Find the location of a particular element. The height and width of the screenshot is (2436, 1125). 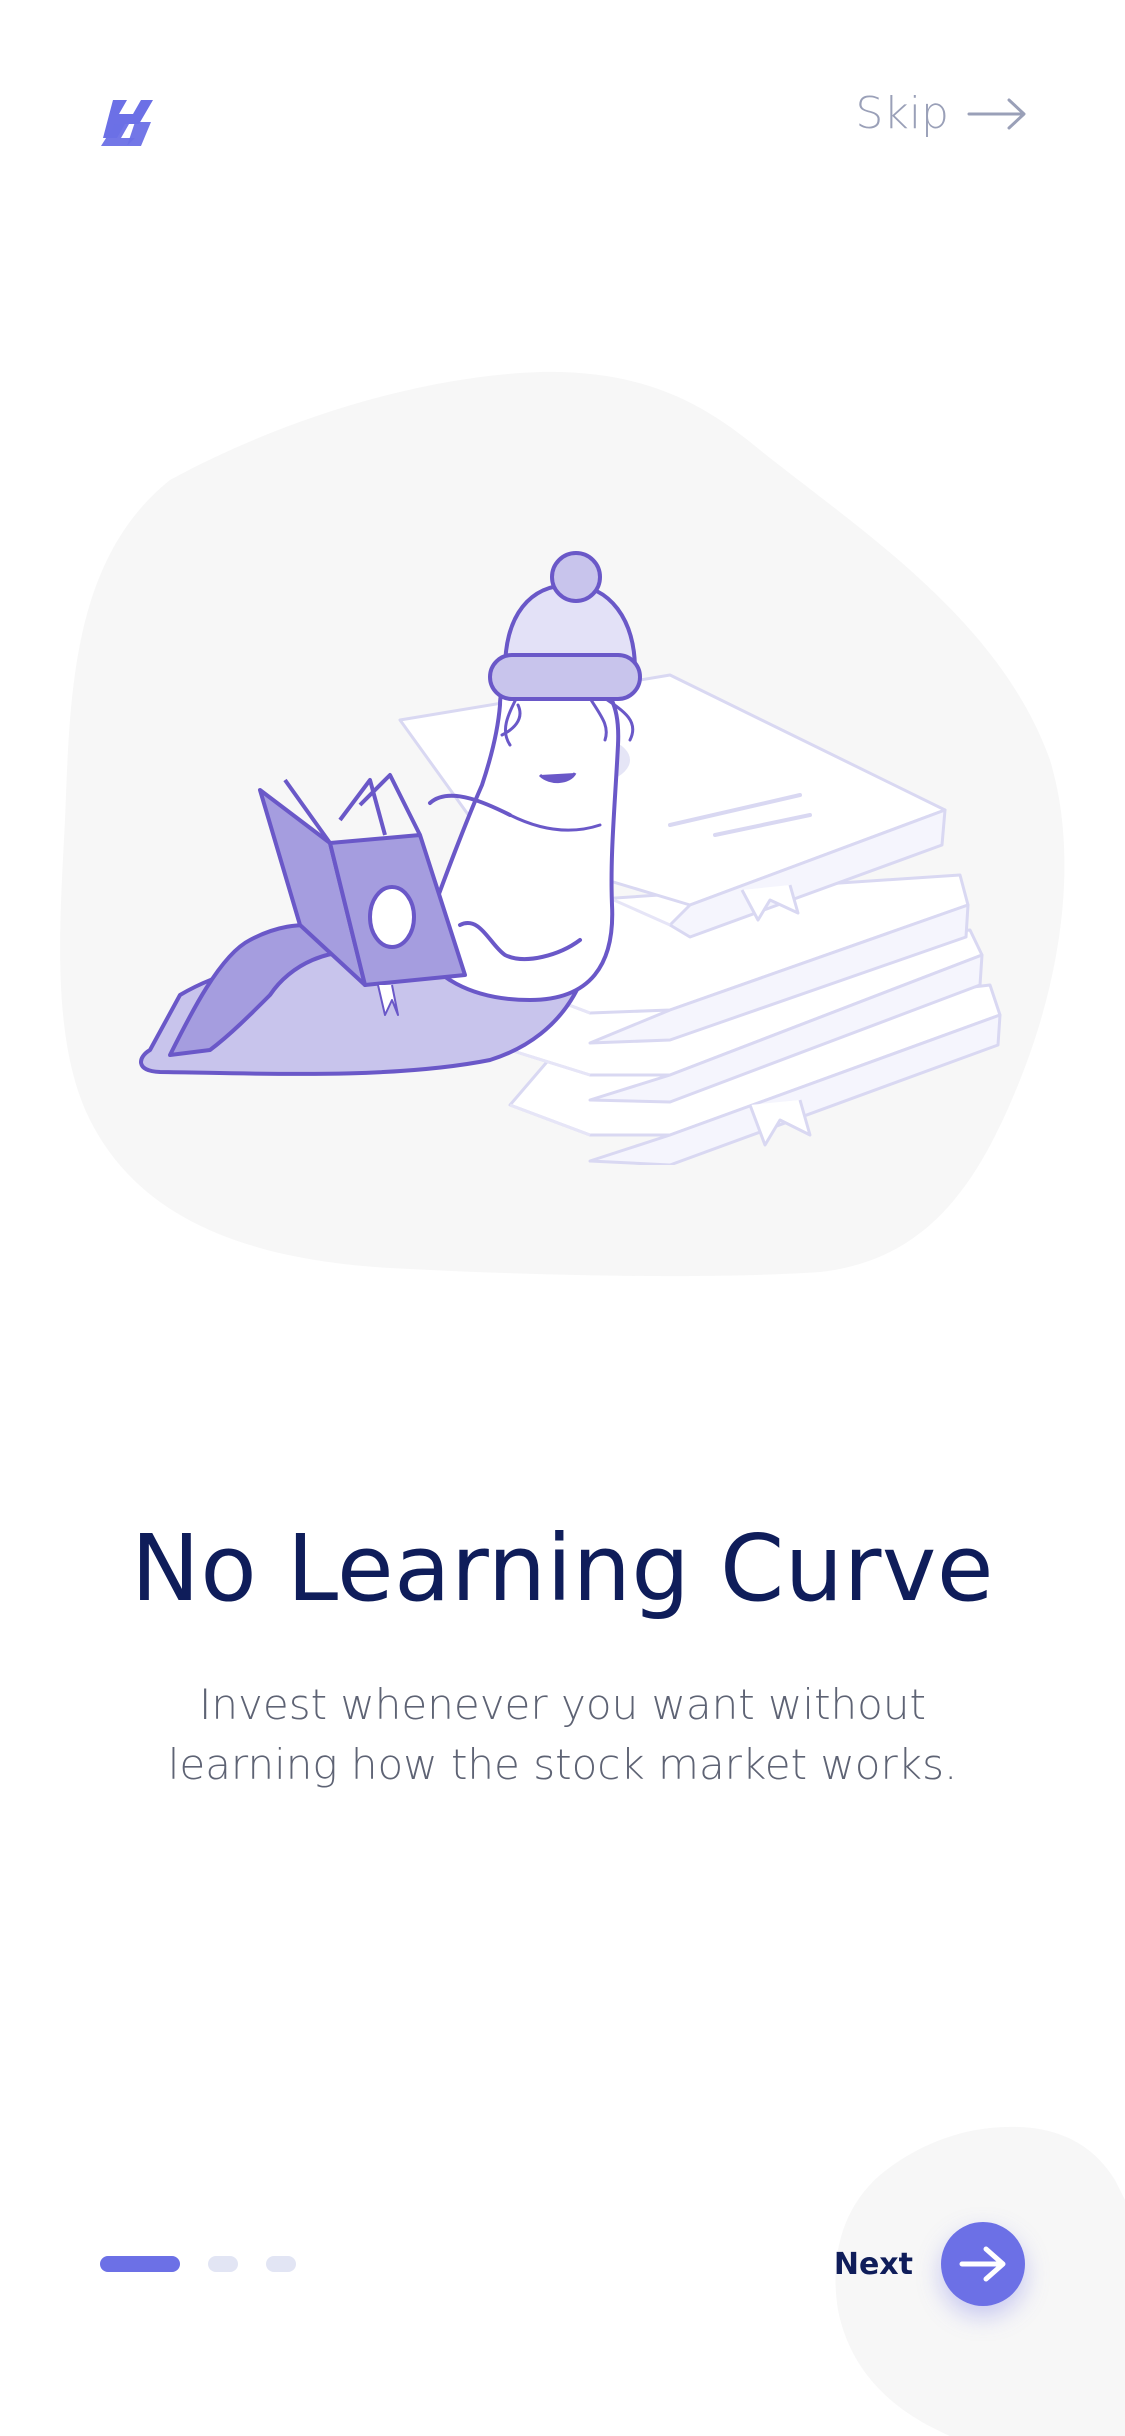

skip-button: Skip is located at coordinates (941, 113).